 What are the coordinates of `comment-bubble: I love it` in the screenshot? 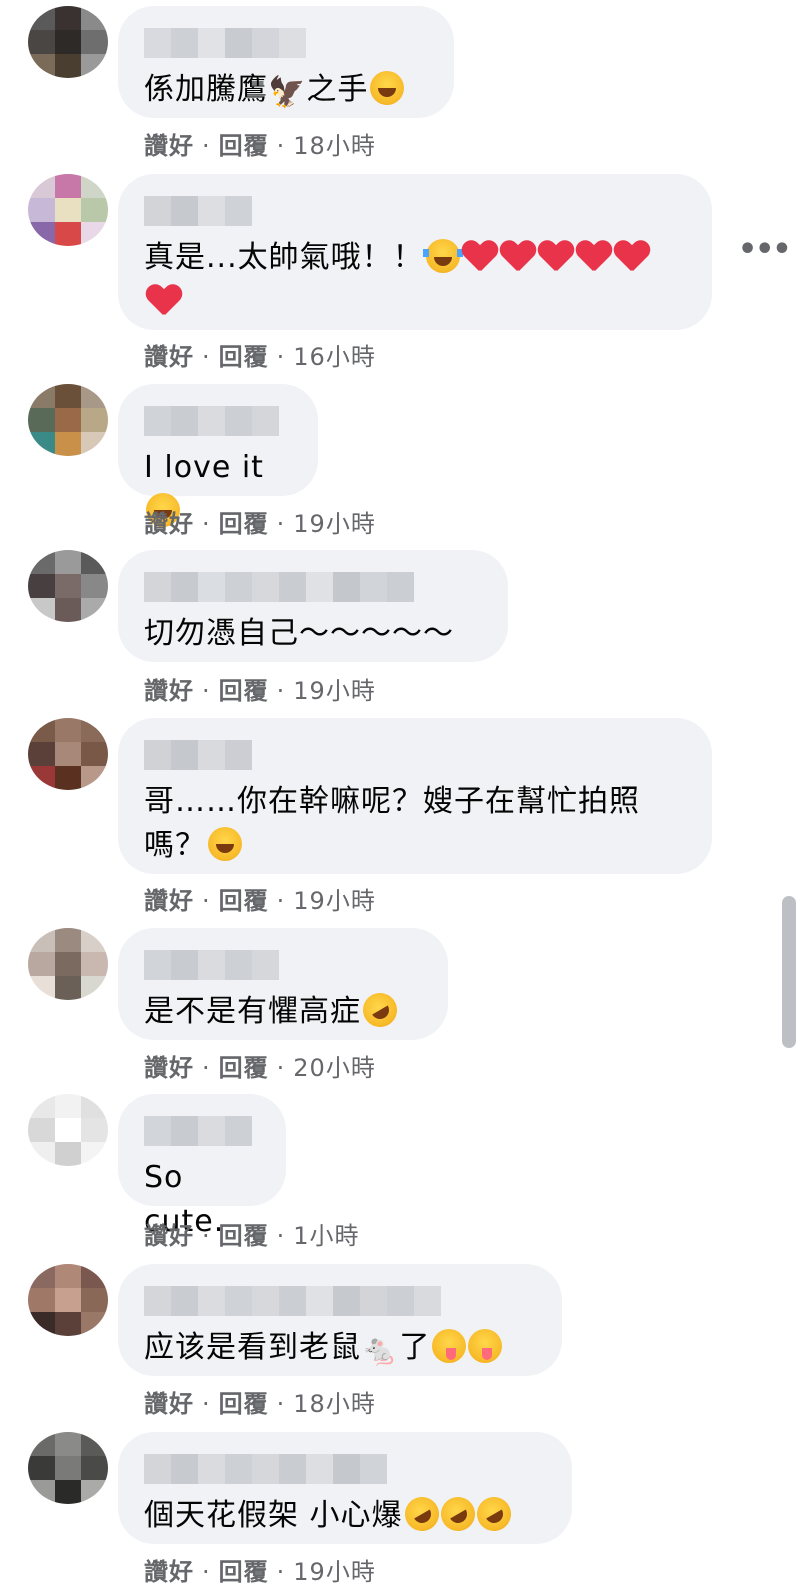 It's located at (218, 455).